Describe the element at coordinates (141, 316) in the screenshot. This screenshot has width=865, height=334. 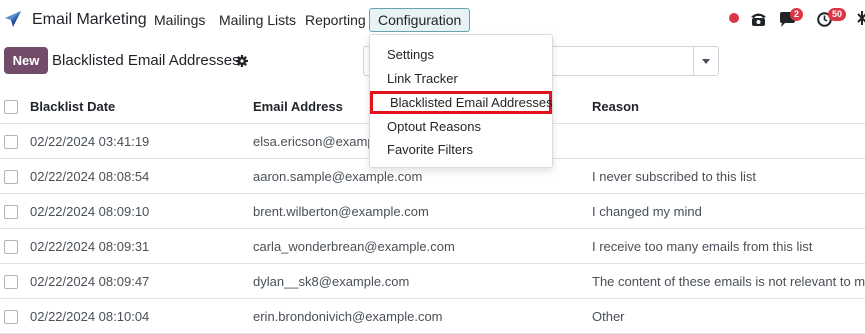
I see `blacklist-date-cell: 02/22/2024 08:10:04` at that location.